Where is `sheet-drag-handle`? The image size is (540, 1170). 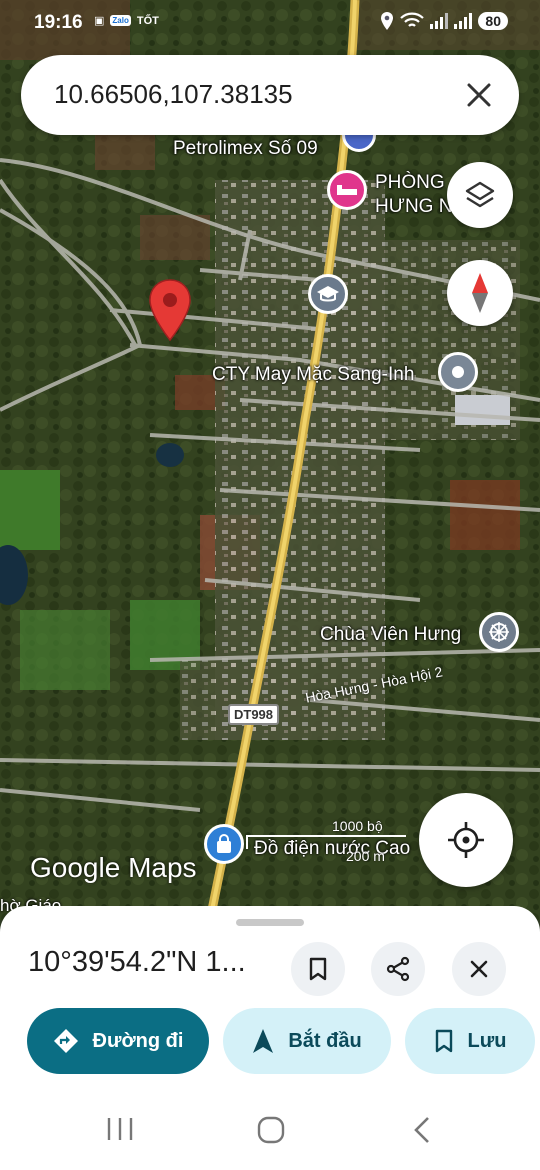 sheet-drag-handle is located at coordinates (270, 922).